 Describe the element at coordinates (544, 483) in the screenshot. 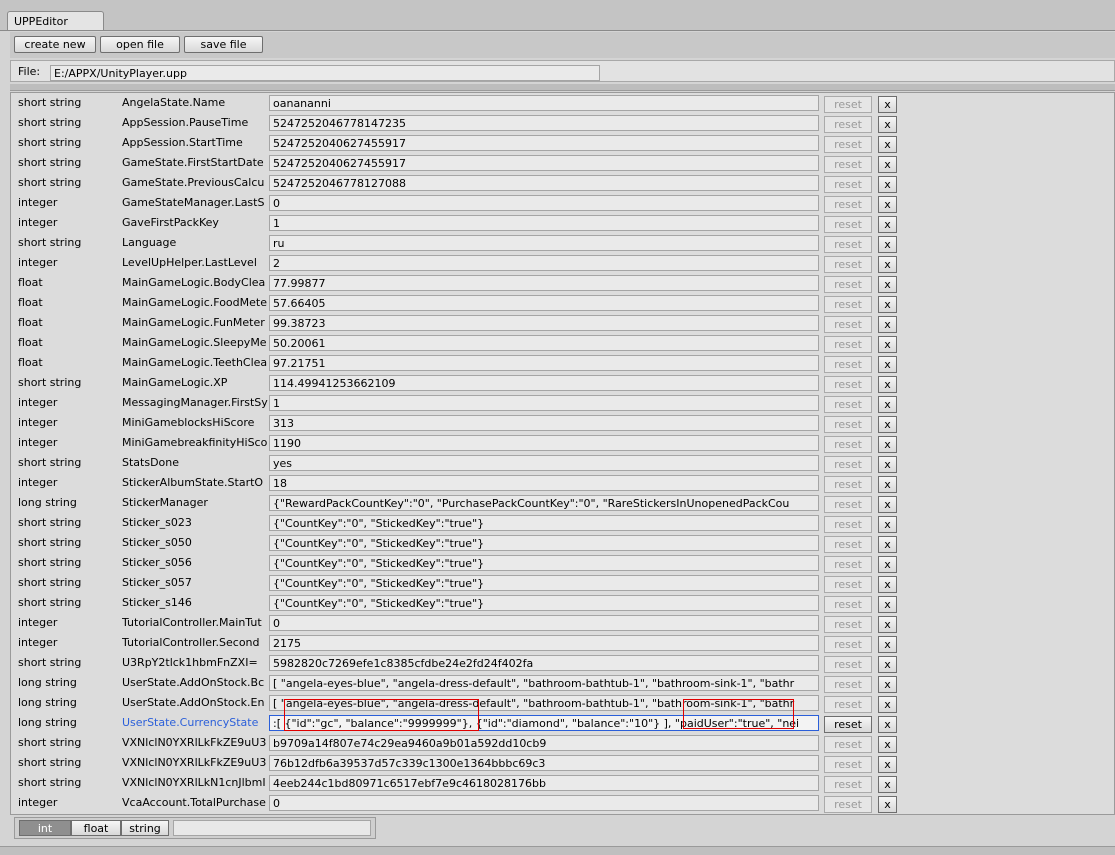

I see `row-value-input: 18` at that location.